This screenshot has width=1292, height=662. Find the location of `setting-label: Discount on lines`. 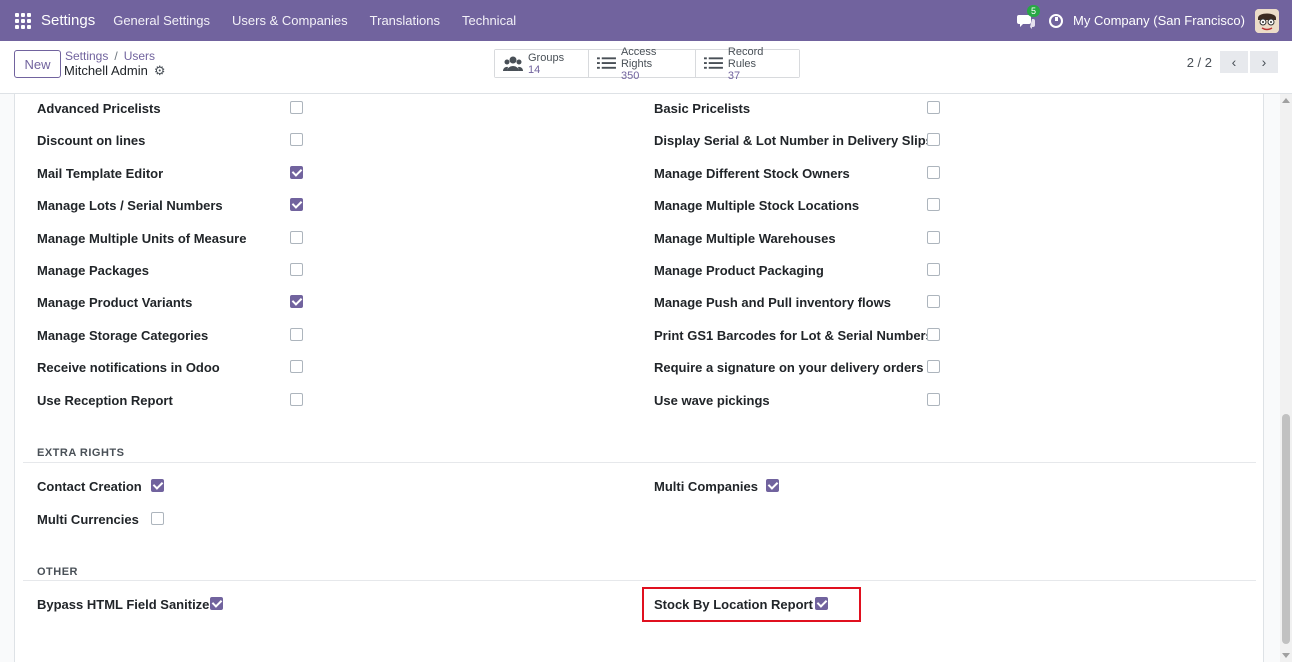

setting-label: Discount on lines is located at coordinates (91, 140).